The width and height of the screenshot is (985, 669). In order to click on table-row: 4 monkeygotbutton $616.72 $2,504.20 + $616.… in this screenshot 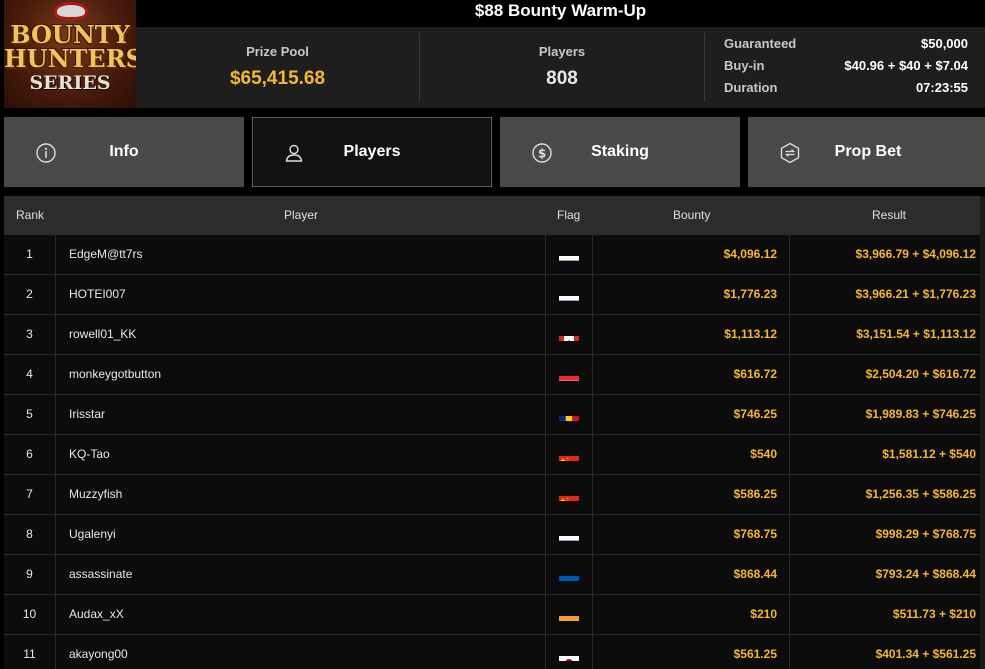, I will do `click(494, 375)`.